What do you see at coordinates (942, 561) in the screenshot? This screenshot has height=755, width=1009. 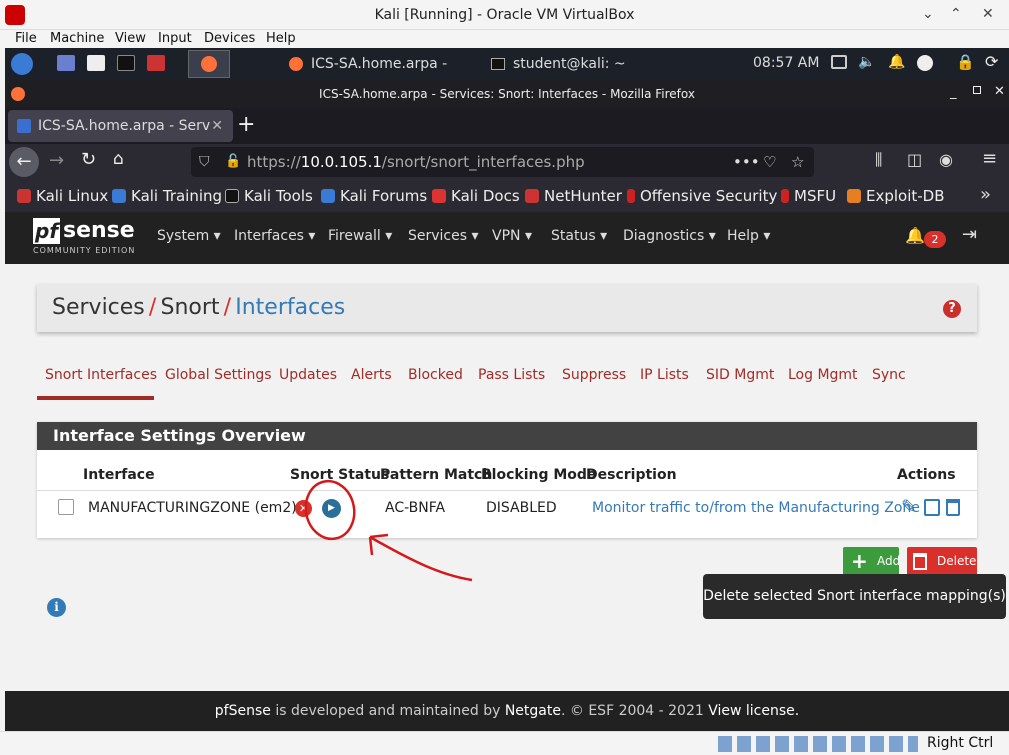 I see `delete-button: Delete` at bounding box center [942, 561].